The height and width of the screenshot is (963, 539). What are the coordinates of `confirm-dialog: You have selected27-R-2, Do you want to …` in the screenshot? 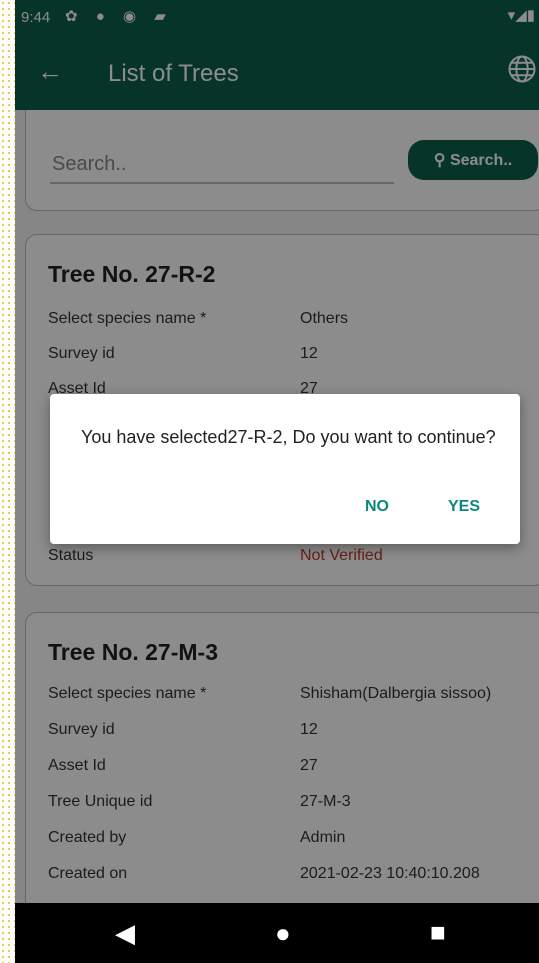 It's located at (285, 469).